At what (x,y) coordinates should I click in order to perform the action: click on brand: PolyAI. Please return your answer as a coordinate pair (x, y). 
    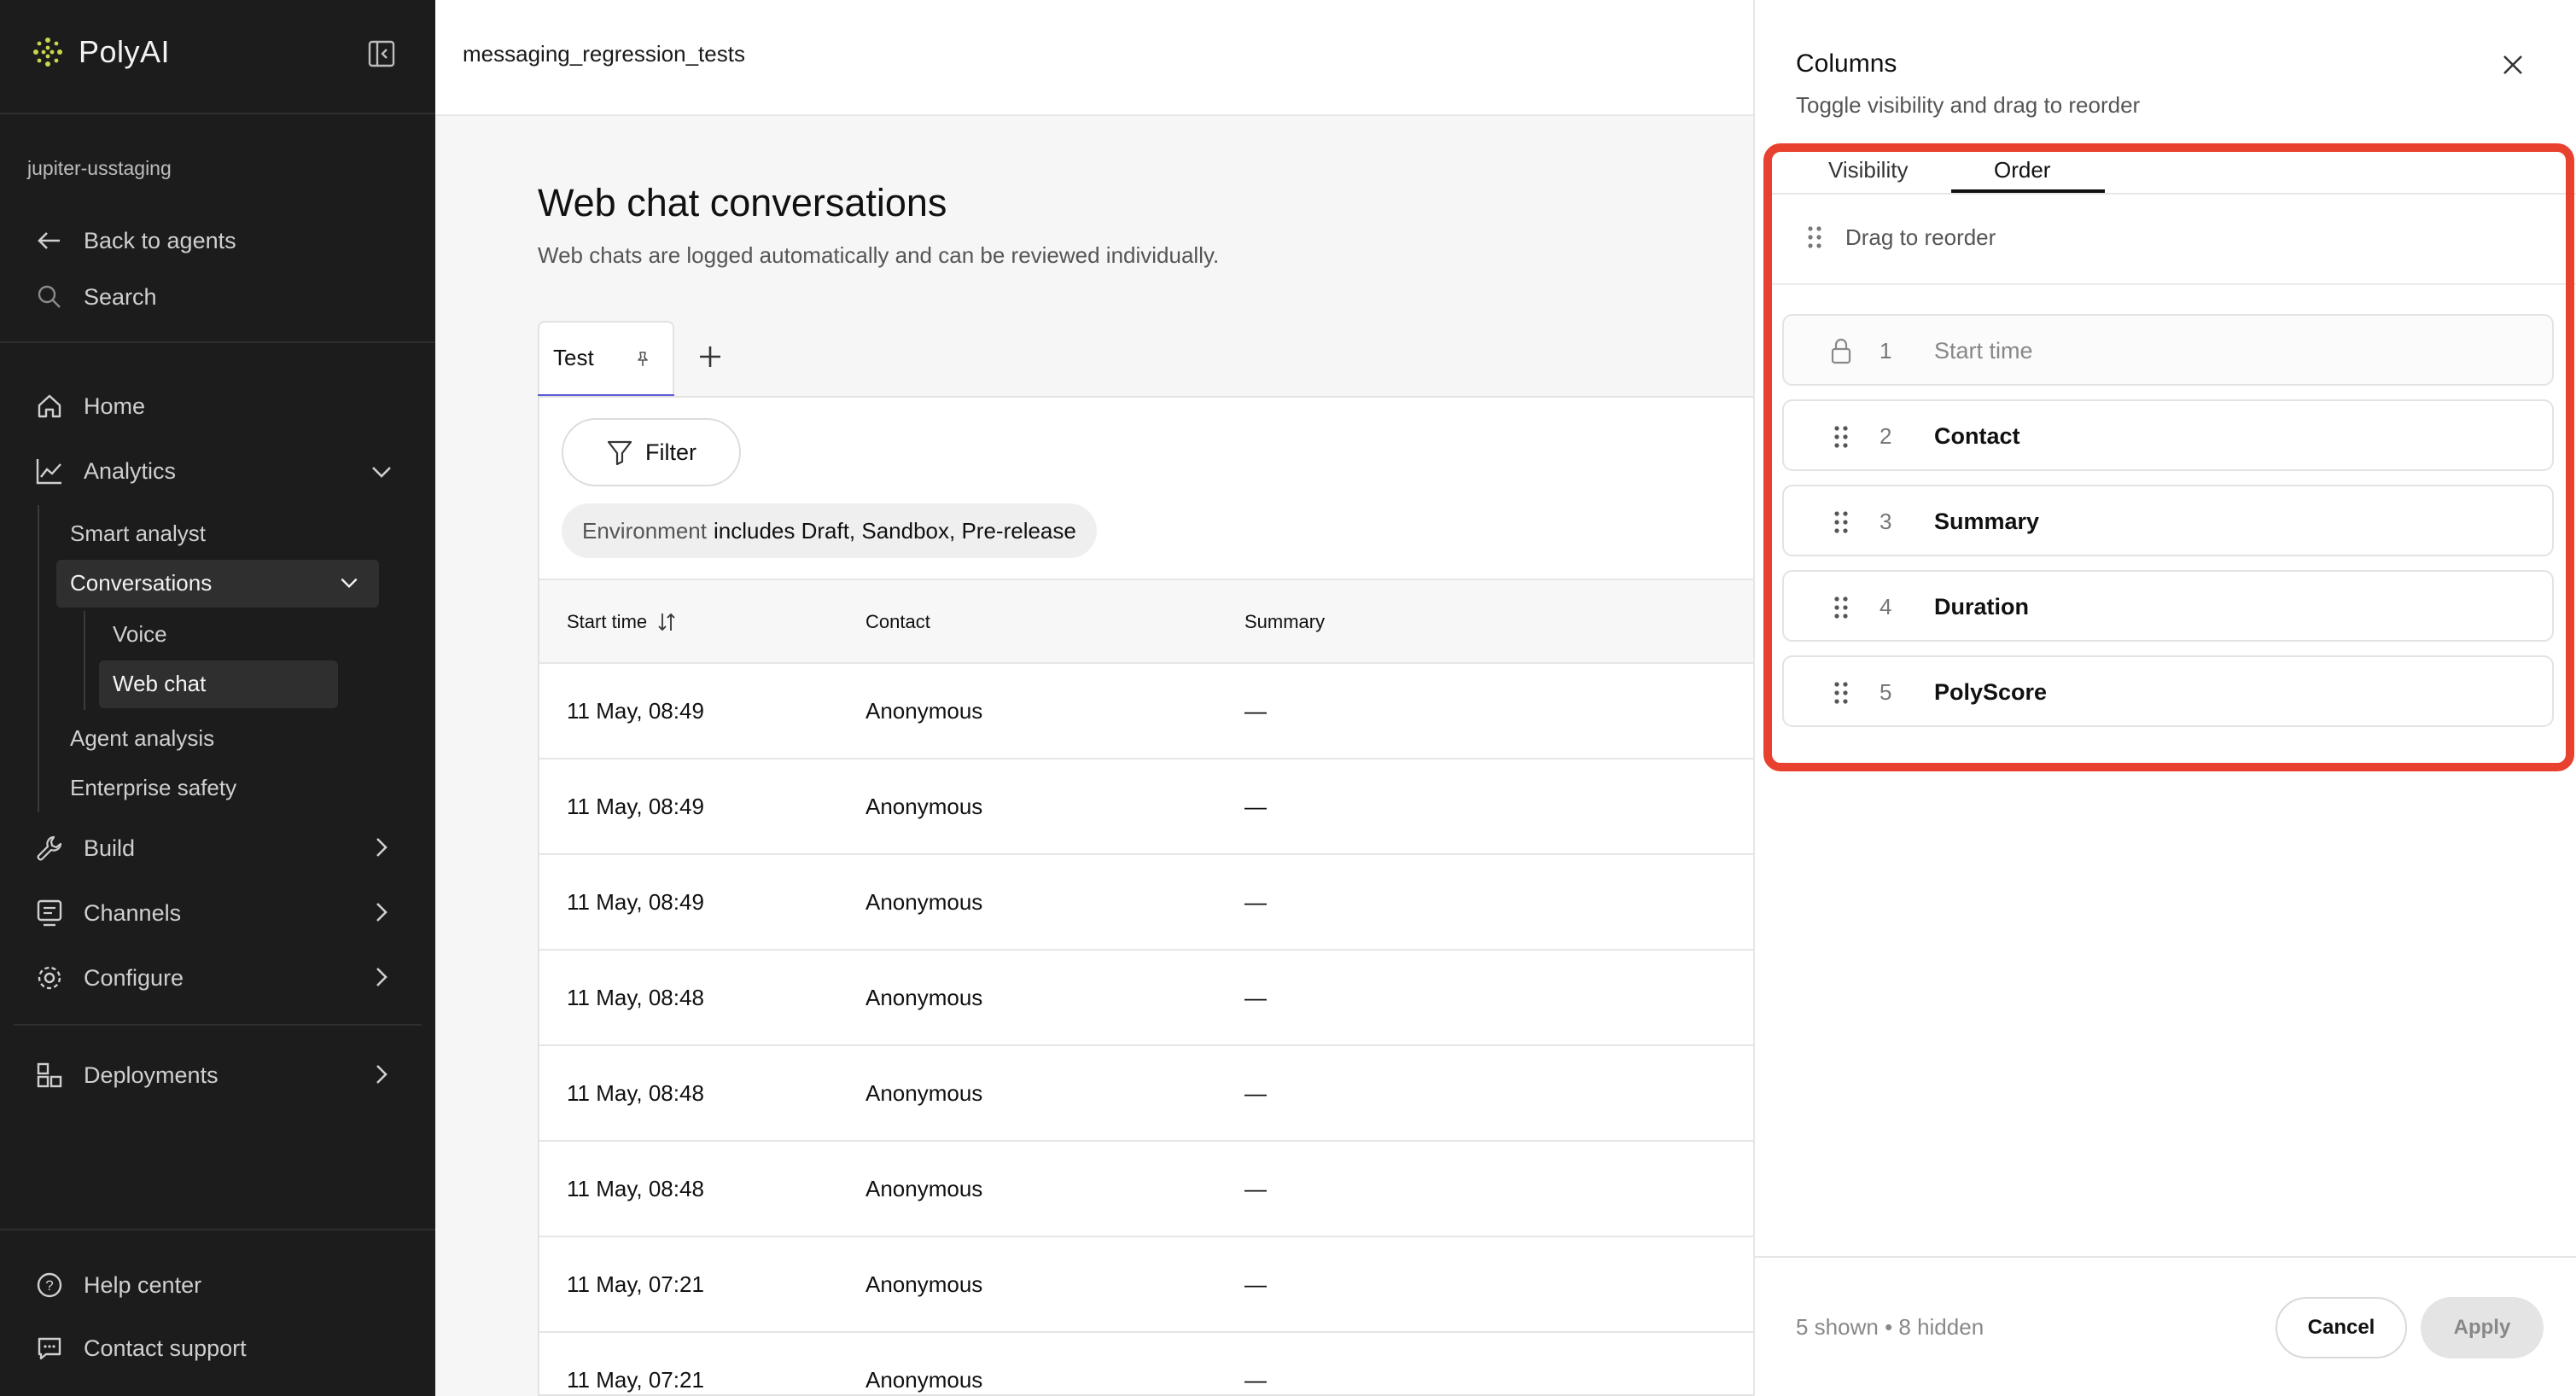
    Looking at the image, I should click on (101, 52).